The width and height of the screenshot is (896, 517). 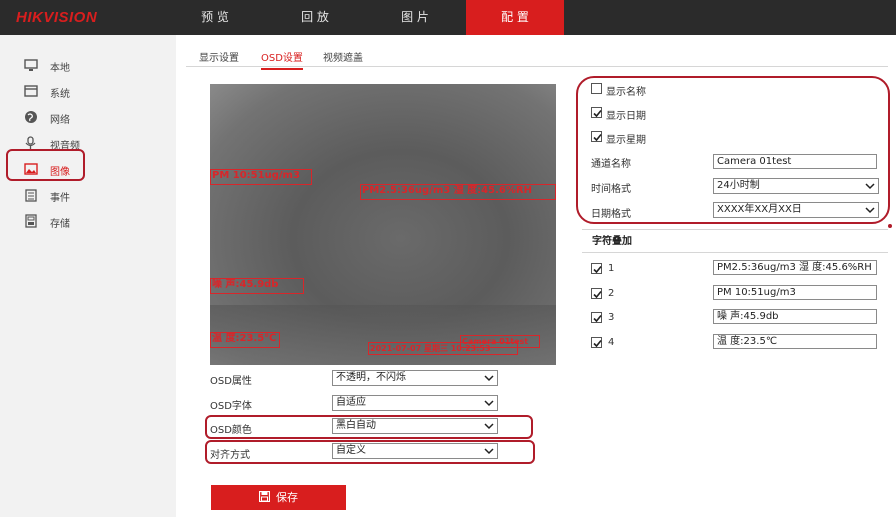 I want to click on osd-attribute-select: 不透明，不闪烁, so click(x=415, y=378).